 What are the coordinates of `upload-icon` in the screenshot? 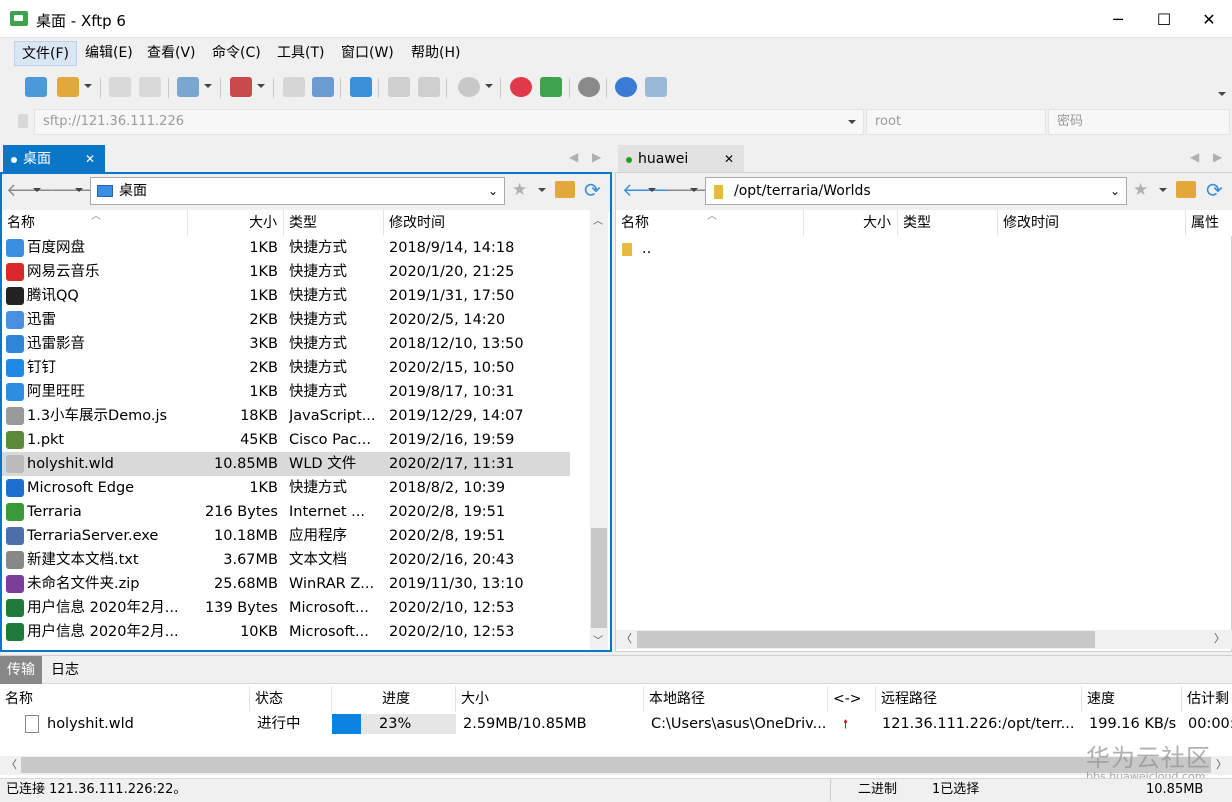 It's located at (323, 87).